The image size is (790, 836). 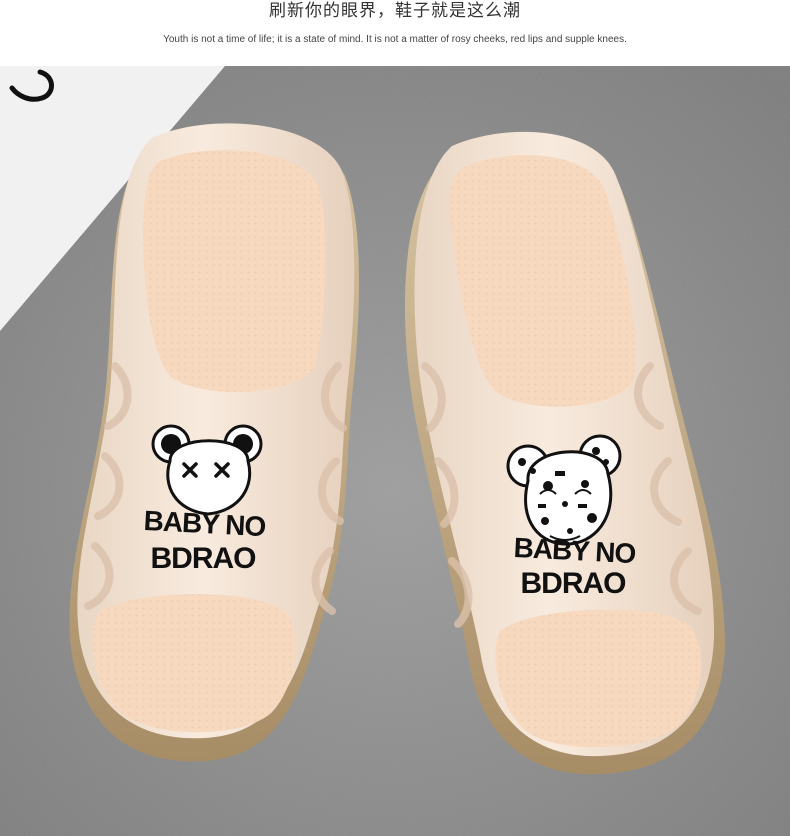 What do you see at coordinates (574, 583) in the screenshot?
I see `right-print-line2: BDRAO` at bounding box center [574, 583].